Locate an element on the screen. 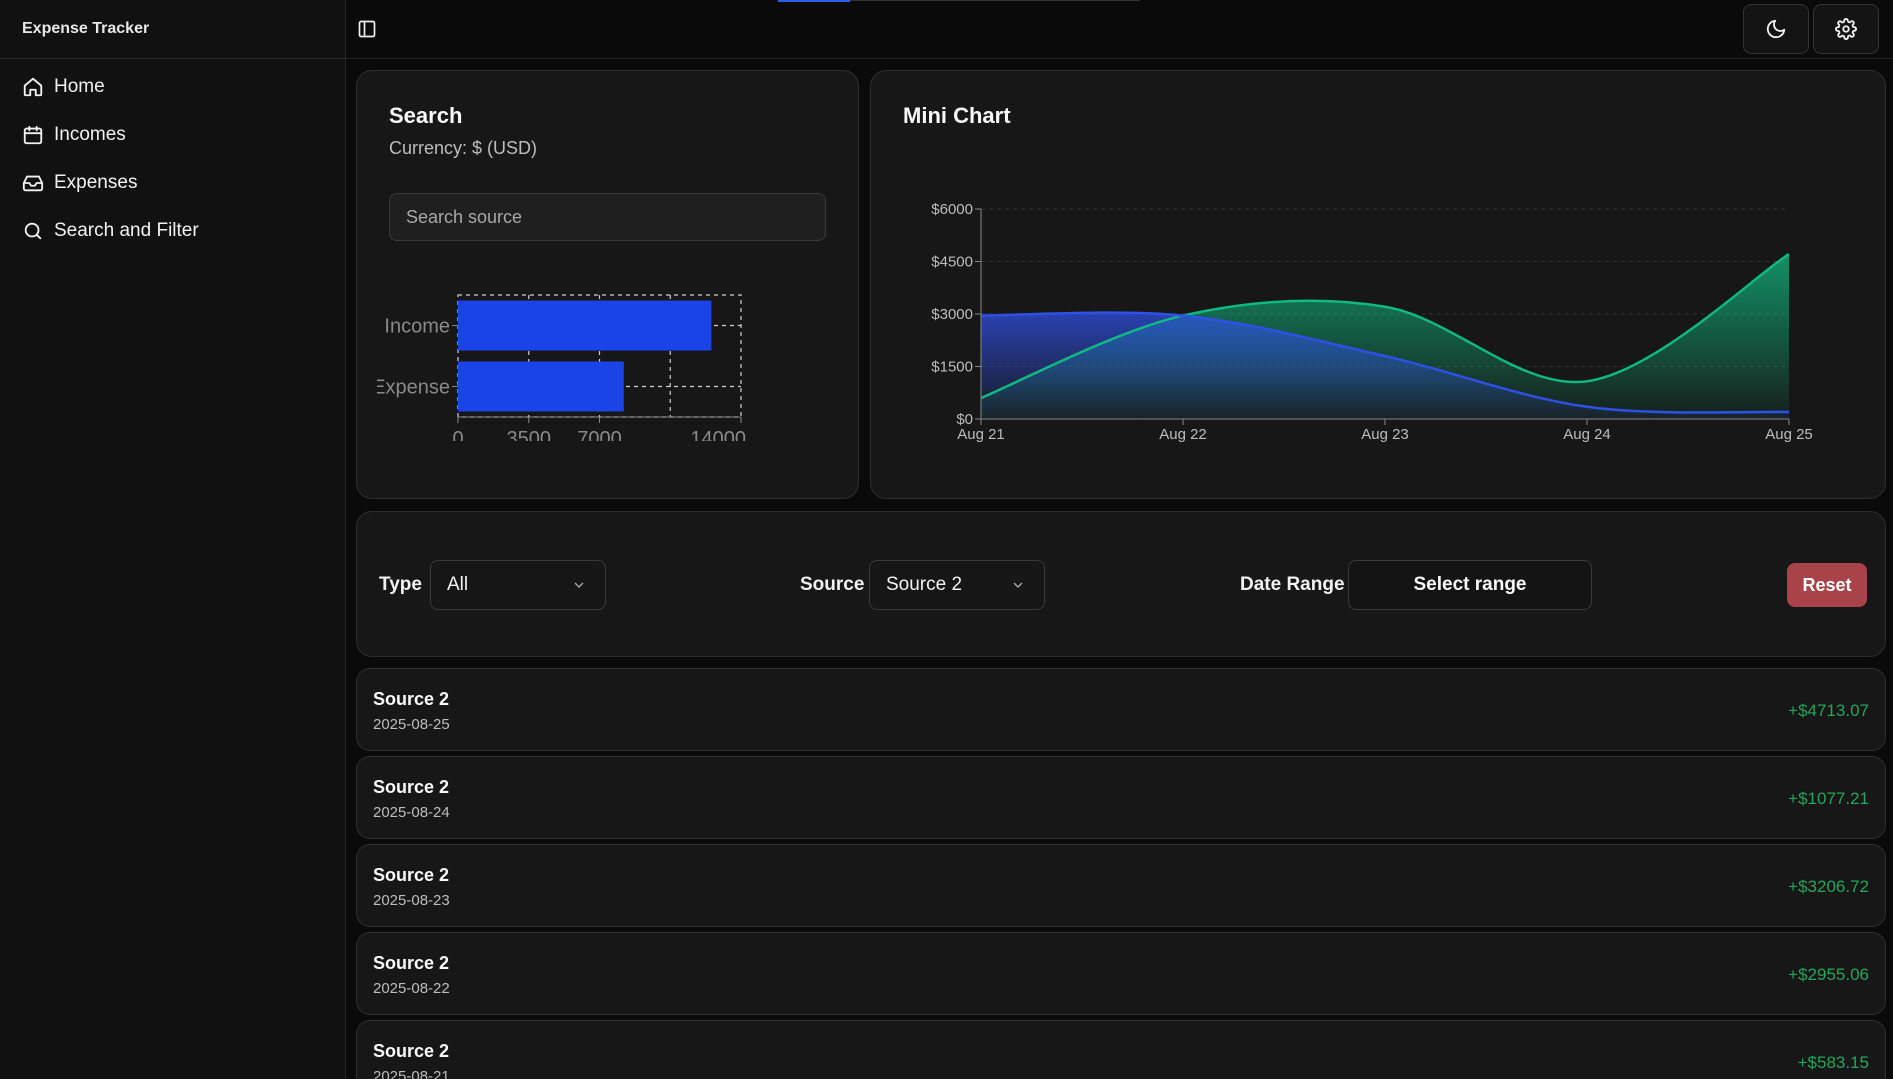 This screenshot has height=1079, width=1893. mini-y-tick-label: $1500 is located at coordinates (952, 367).